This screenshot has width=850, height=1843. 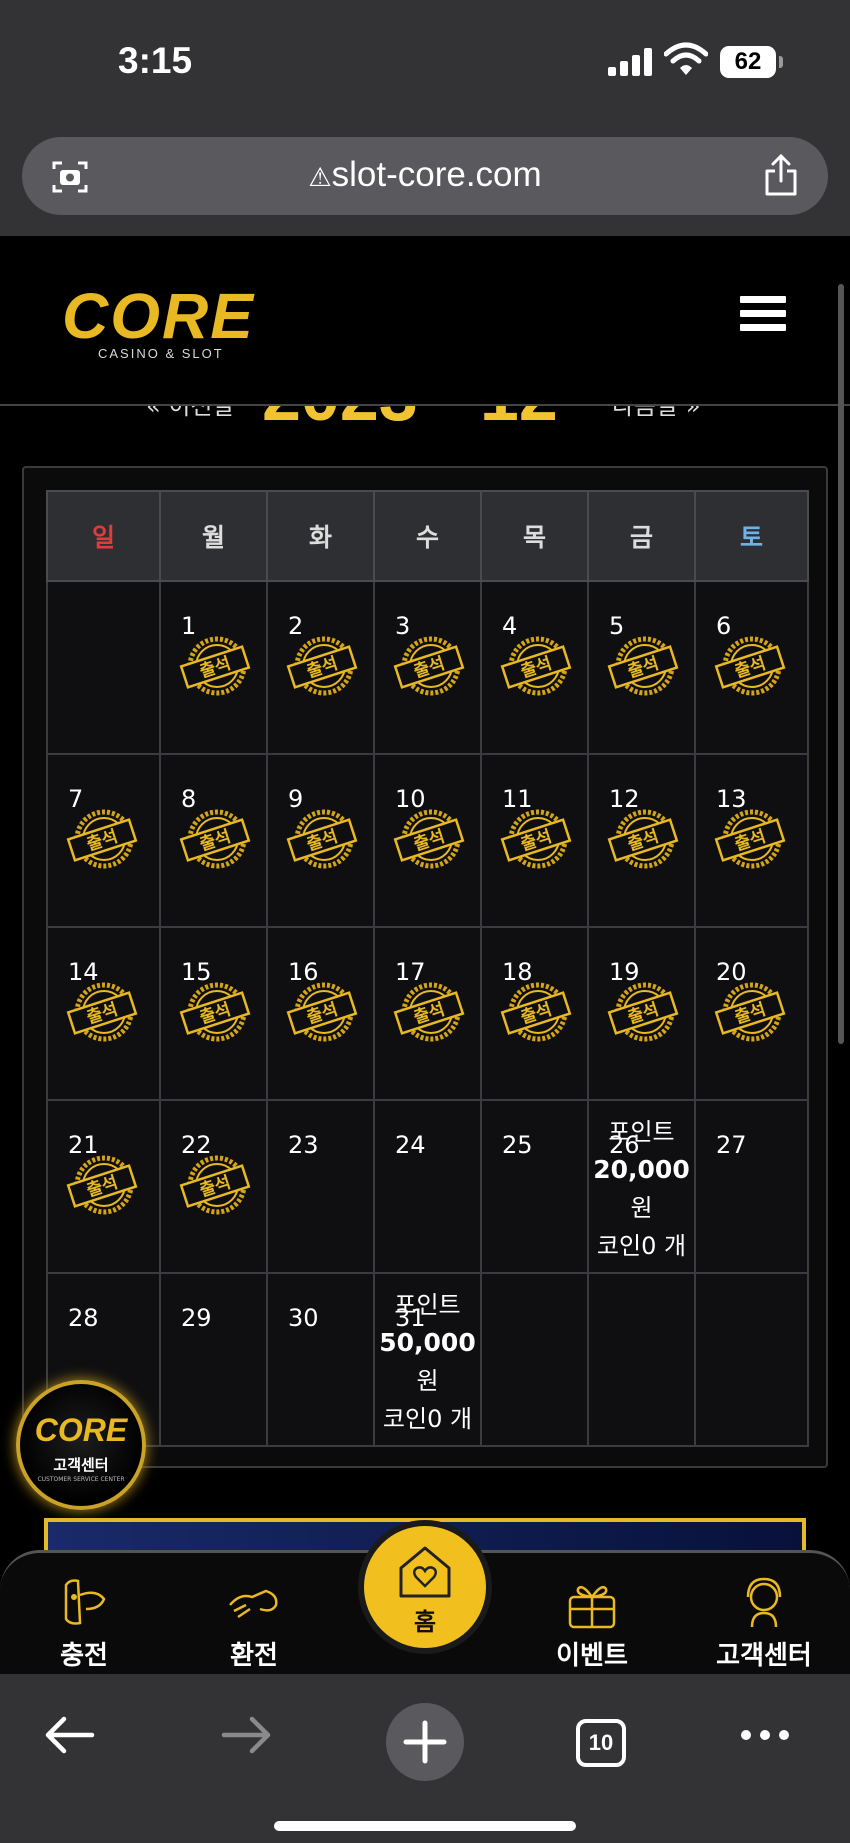 I want to click on browser-address-area: ⚠slot-core.com, so click(x=425, y=183).